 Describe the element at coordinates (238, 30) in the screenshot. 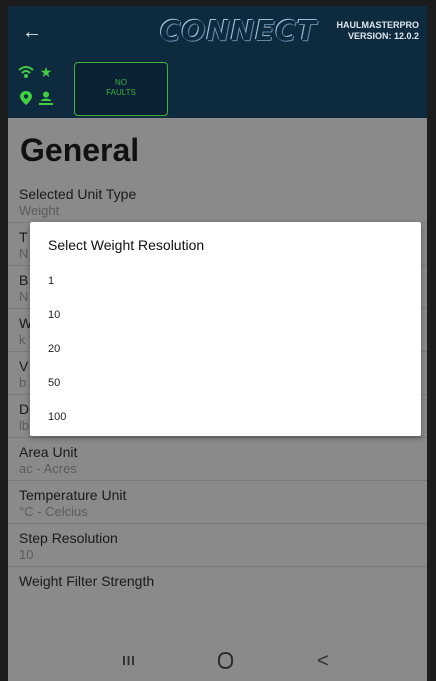

I see `app-logo: CONNECT` at that location.